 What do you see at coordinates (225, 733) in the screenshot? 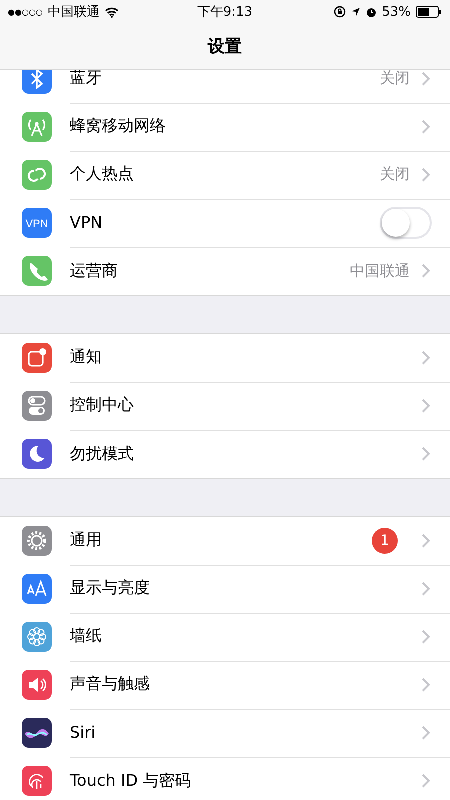
I see `settings-row: Siri` at bounding box center [225, 733].